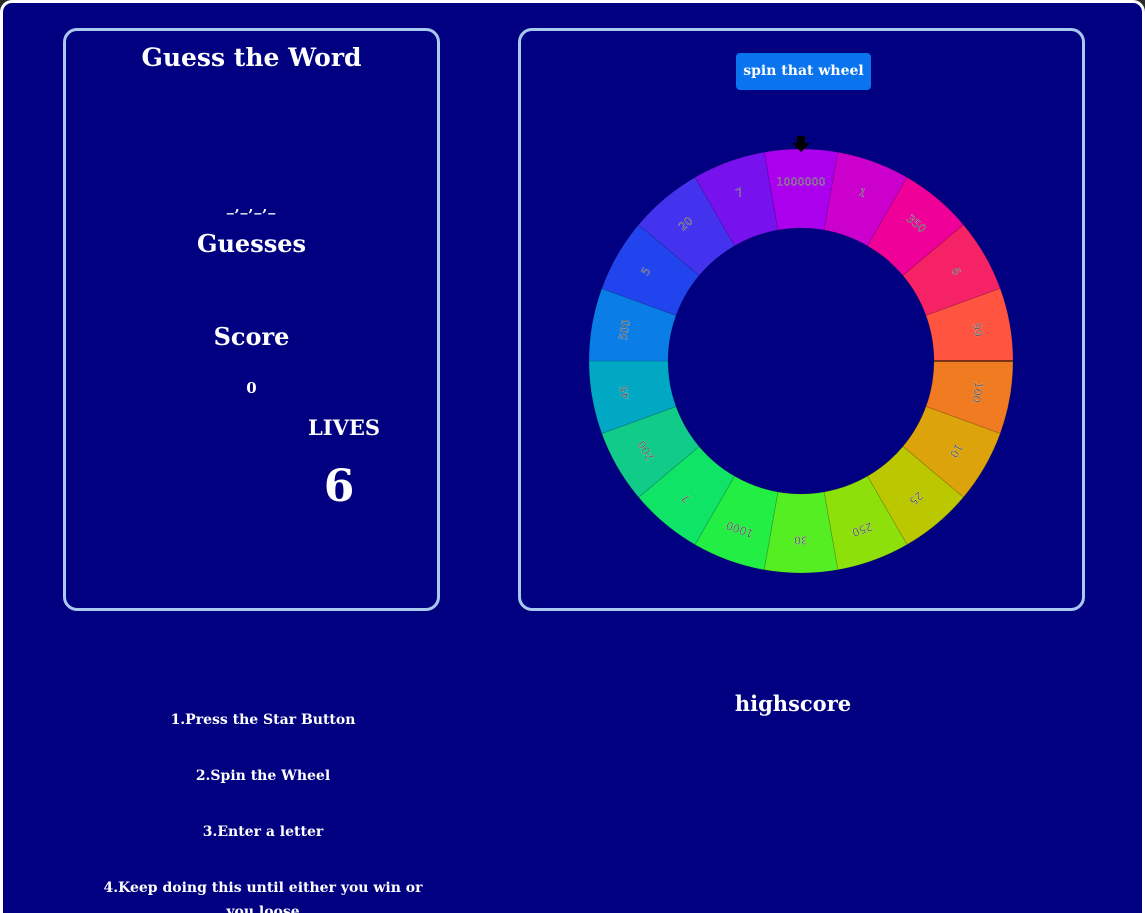 The width and height of the screenshot is (1145, 913). I want to click on score-value: 0, so click(251, 388).